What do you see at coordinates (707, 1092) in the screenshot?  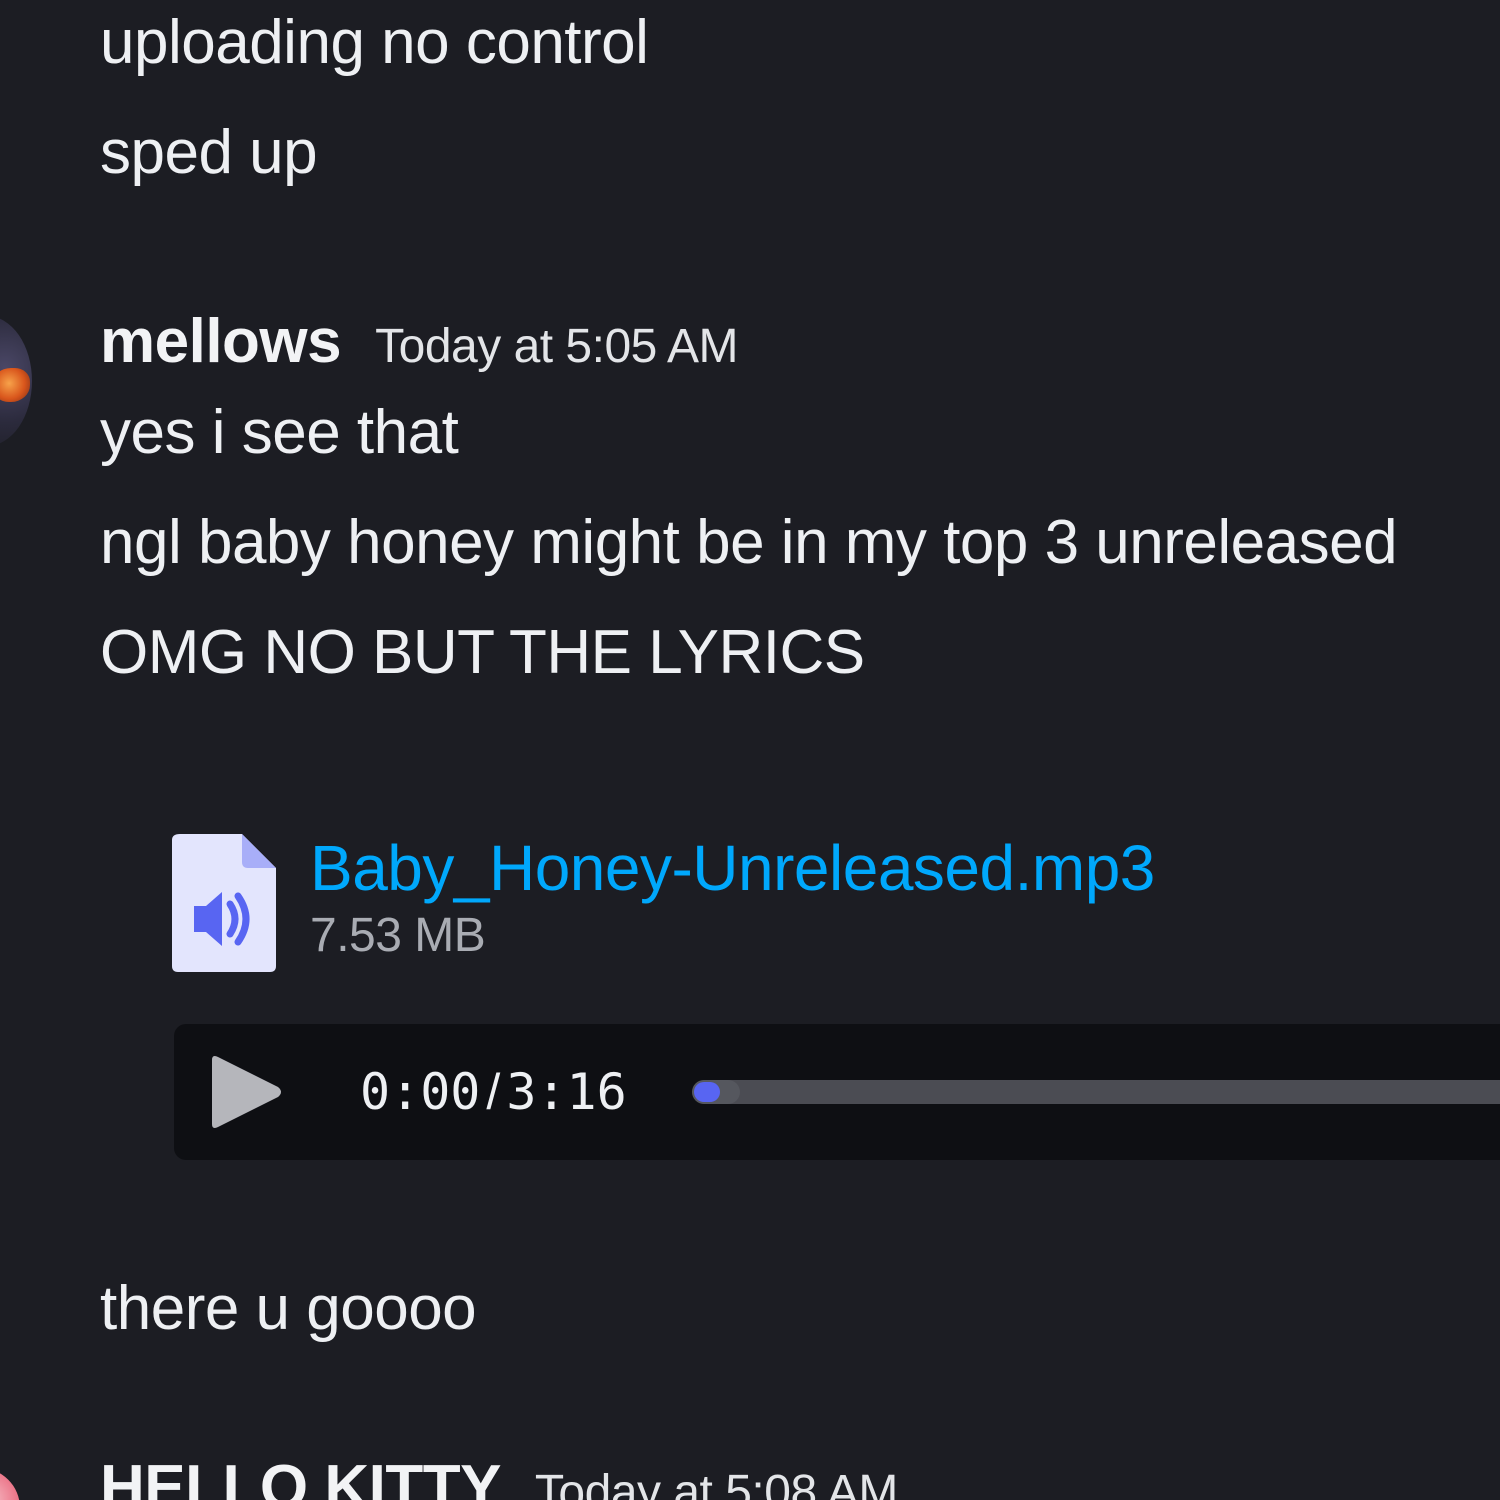 I see `progress-handle` at bounding box center [707, 1092].